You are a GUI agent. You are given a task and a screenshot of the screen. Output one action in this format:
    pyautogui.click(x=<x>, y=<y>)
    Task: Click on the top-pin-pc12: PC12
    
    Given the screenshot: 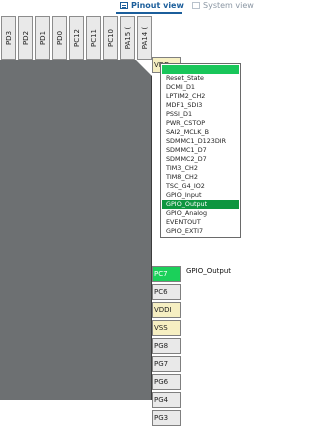 What is the action you would take?
    pyautogui.click(x=76, y=38)
    